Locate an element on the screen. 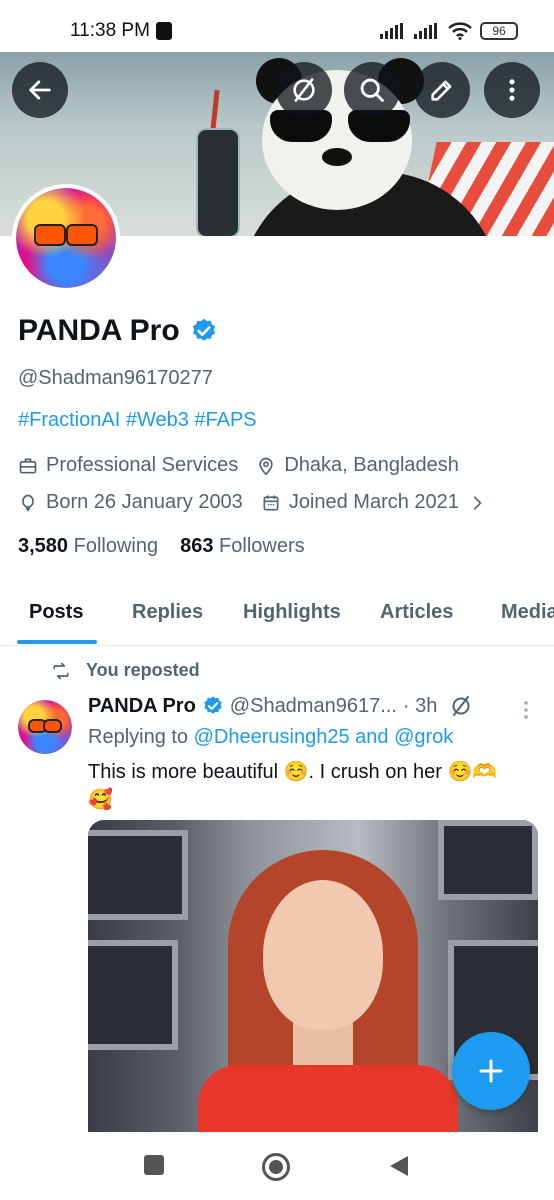 The height and width of the screenshot is (1200, 554). status-icons: 96 is located at coordinates (449, 31).